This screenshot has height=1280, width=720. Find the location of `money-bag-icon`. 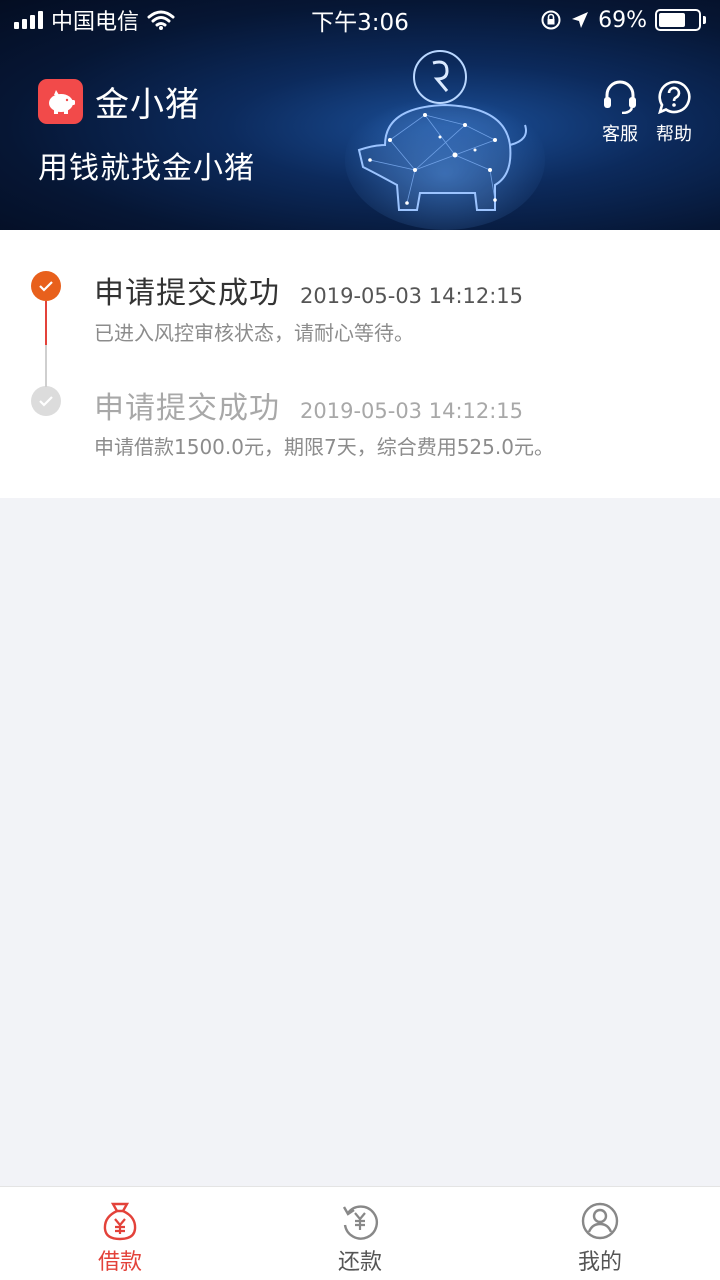

money-bag-icon is located at coordinates (120, 1221).